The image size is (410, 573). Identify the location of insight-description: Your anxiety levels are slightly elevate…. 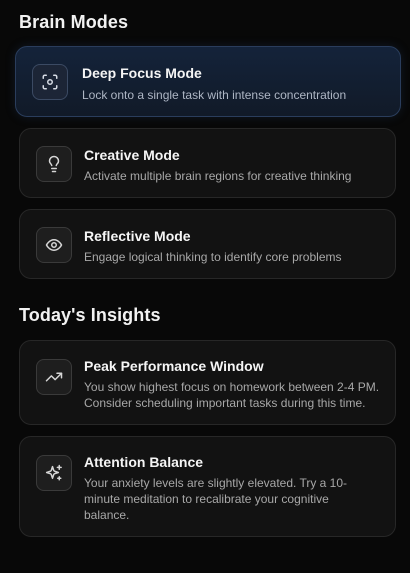
(234, 499).